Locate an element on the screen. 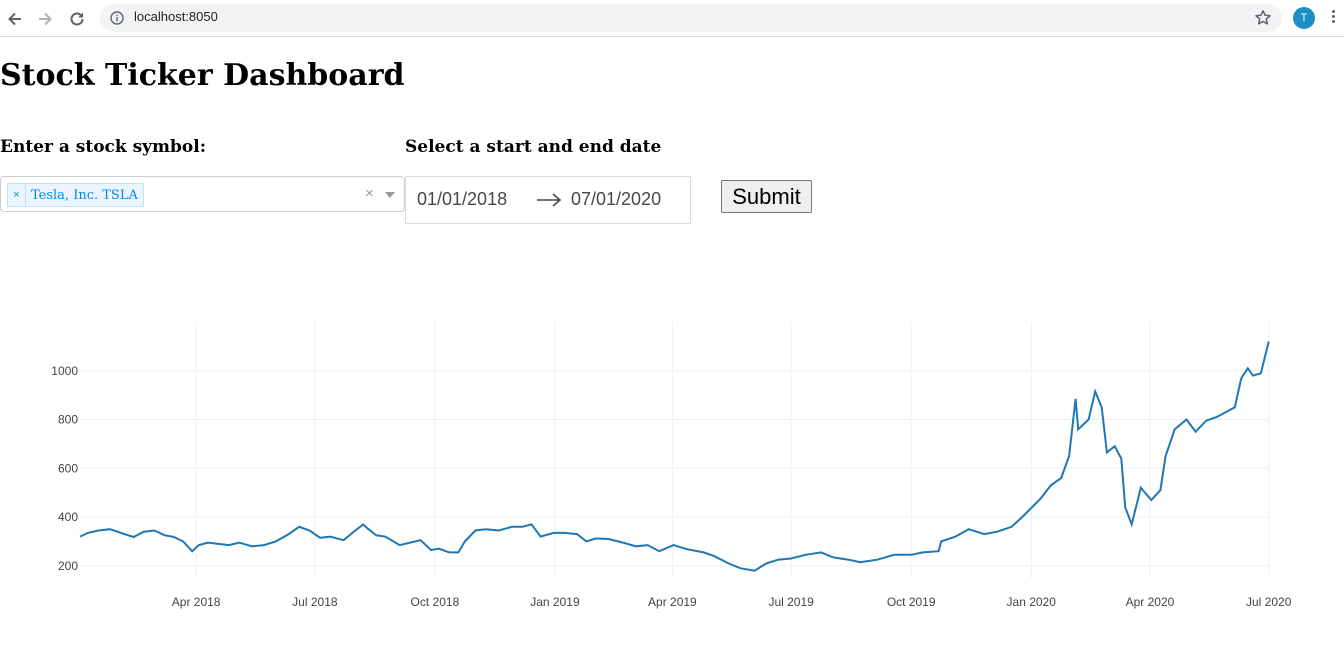 The width and height of the screenshot is (1344, 655). y-tick-label: 800 is located at coordinates (68, 420).